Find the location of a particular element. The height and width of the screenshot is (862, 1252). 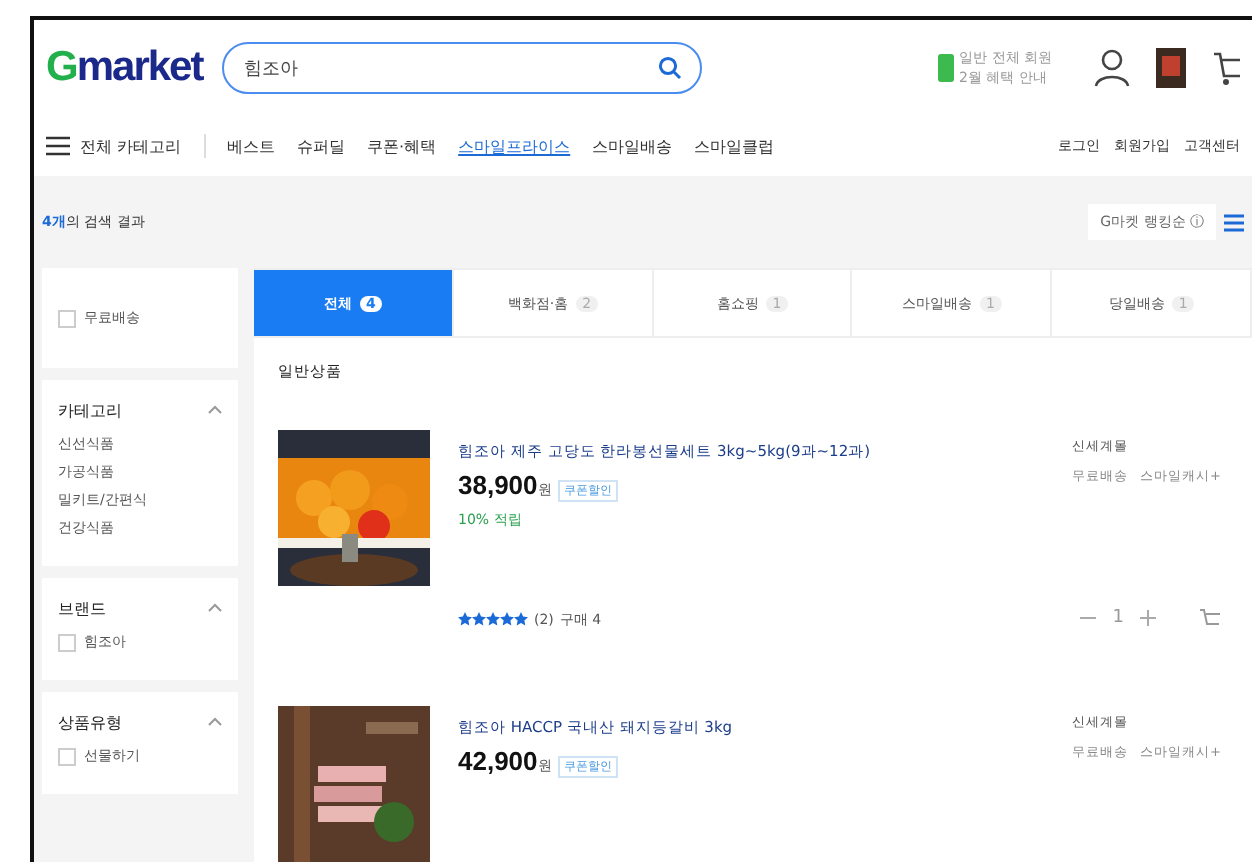

filter-title: 브랜드 is located at coordinates (82, 609).